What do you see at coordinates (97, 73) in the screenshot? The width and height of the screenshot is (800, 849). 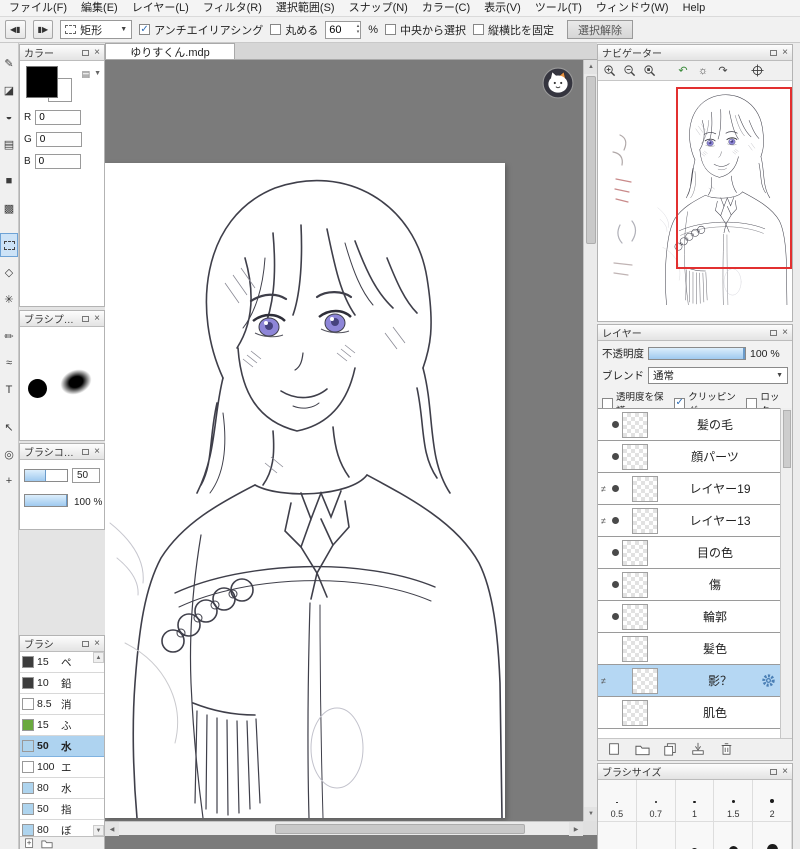 I see `chevron-down-icon: ▼` at bounding box center [97, 73].